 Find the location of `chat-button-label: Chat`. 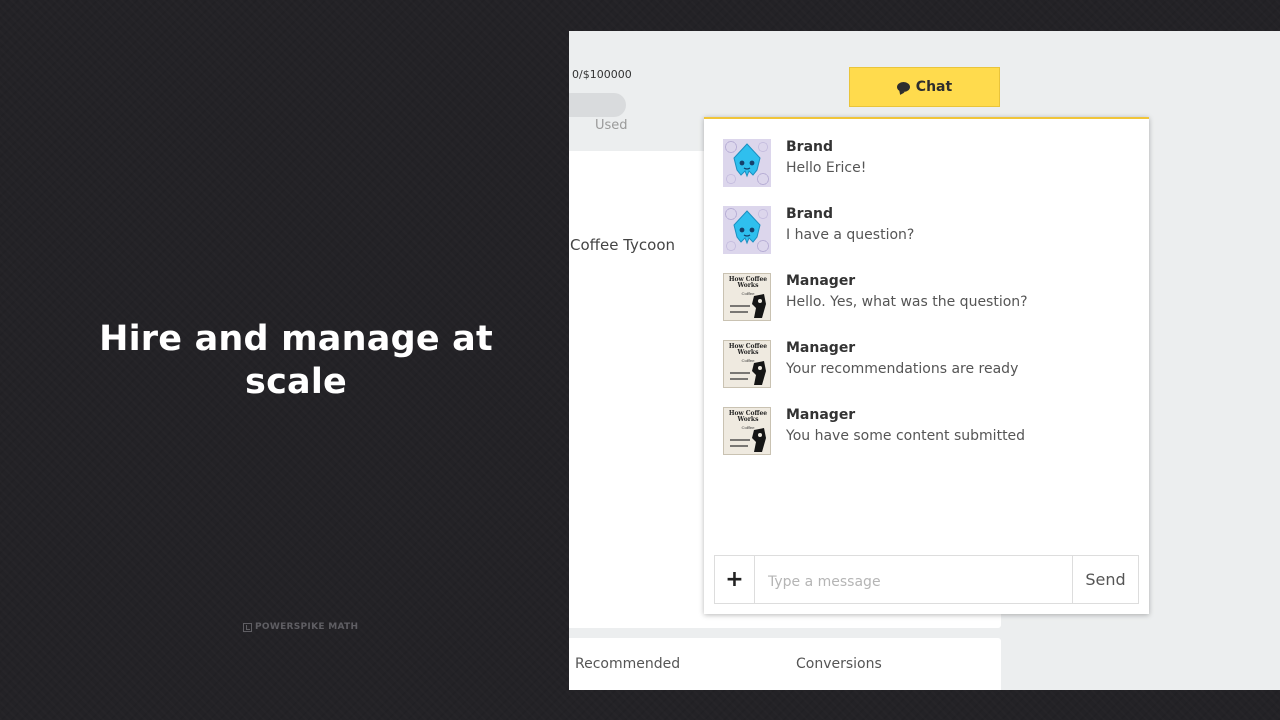

chat-button-label: Chat is located at coordinates (934, 87).